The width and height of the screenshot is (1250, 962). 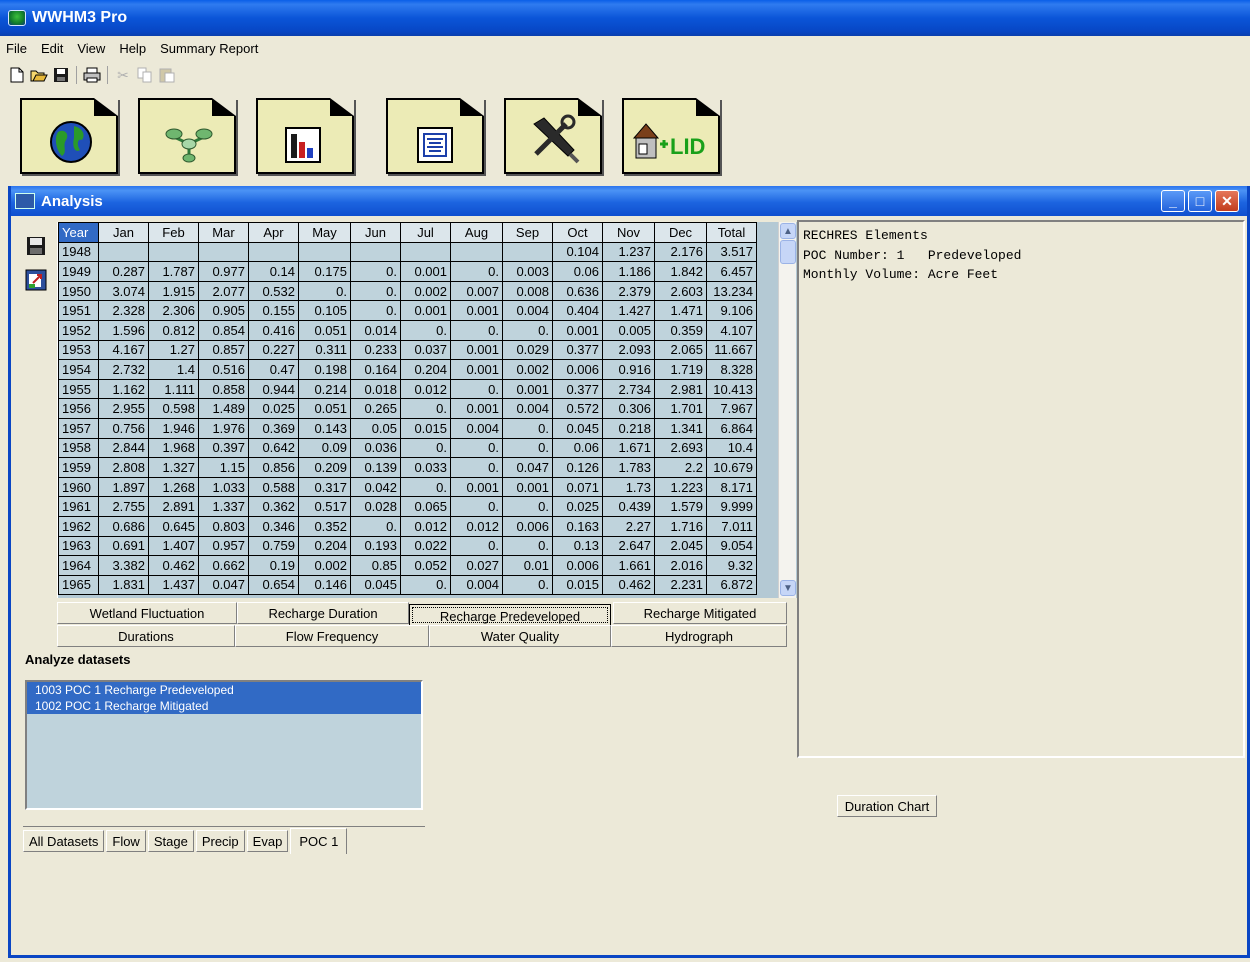 I want to click on table-cell: 0.006, so click(x=577, y=369).